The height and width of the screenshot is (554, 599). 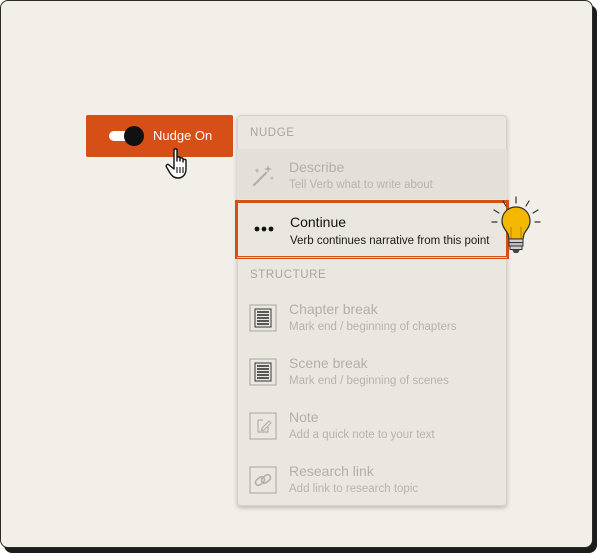 I want to click on toggle-knob, so click(x=134, y=136).